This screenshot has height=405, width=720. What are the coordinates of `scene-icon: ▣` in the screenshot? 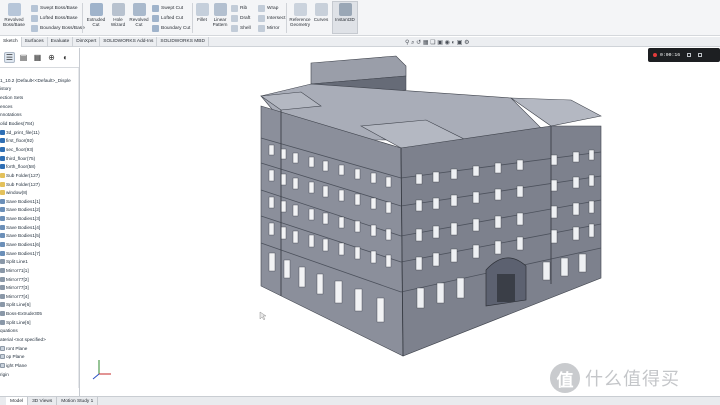 It's located at (460, 43).